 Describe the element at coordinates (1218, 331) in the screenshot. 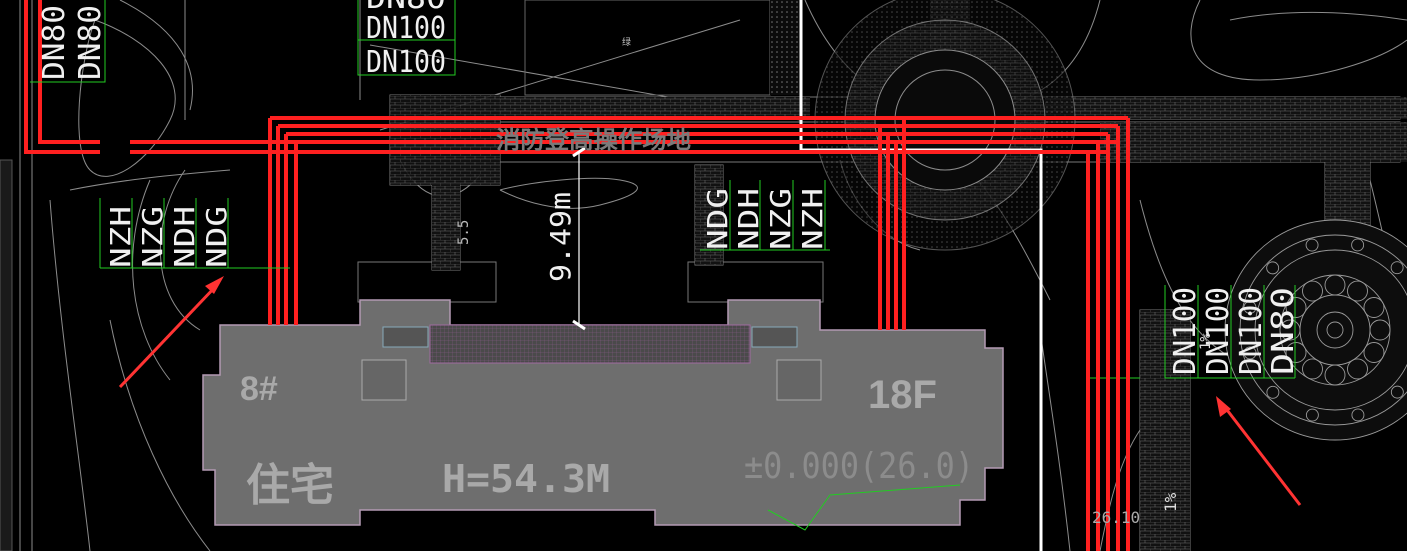

I see `pipe-label-right-dn100-b: DN100` at that location.